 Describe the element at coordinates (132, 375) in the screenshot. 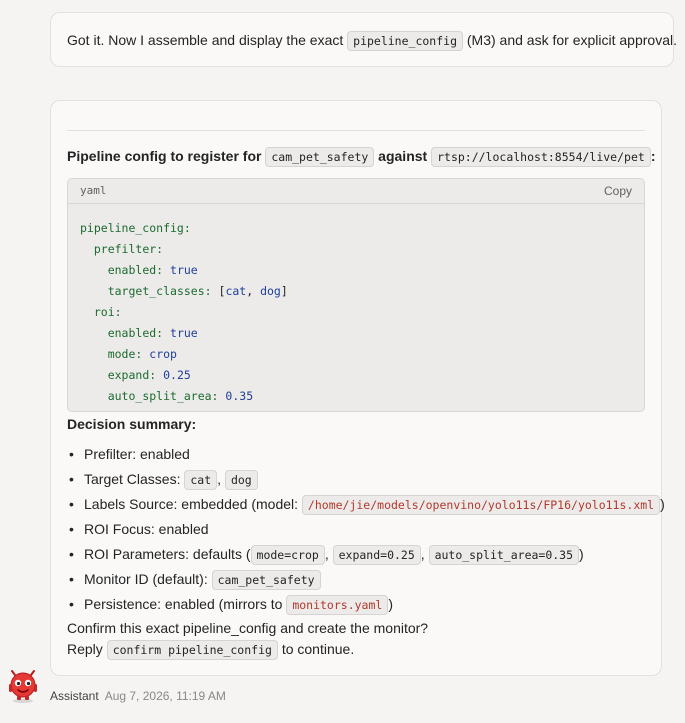

I see `yaml-key: expand:` at that location.